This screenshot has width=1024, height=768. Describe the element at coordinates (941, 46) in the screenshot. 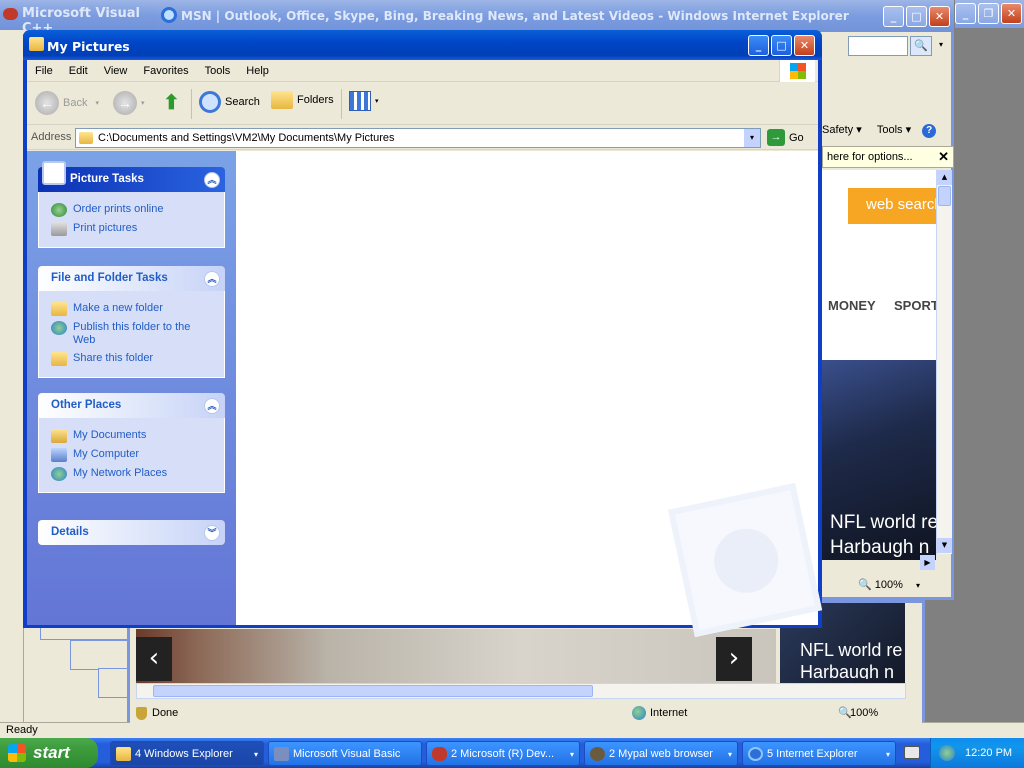

I see `ie-search-dropdown: ▾` at that location.